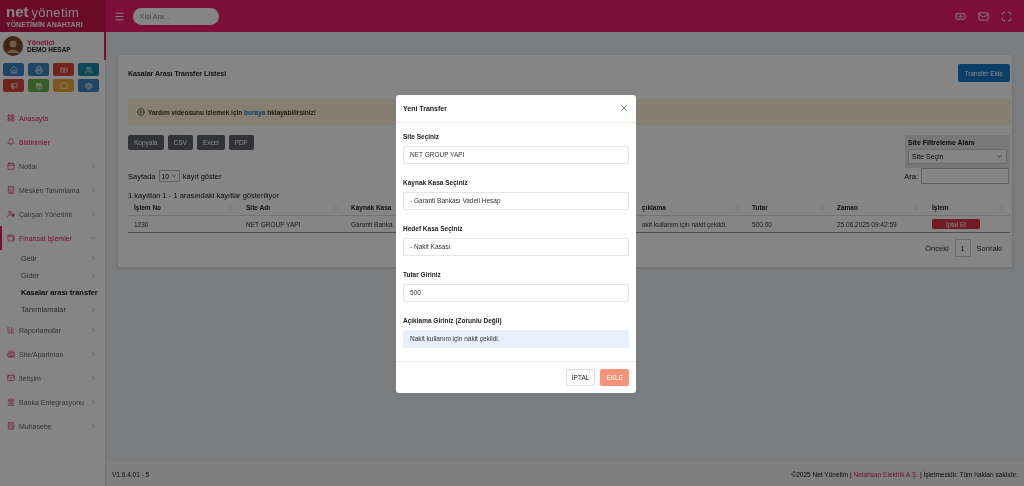 This screenshot has height=486, width=1024. I want to click on wallet-icon, so click(11, 238).